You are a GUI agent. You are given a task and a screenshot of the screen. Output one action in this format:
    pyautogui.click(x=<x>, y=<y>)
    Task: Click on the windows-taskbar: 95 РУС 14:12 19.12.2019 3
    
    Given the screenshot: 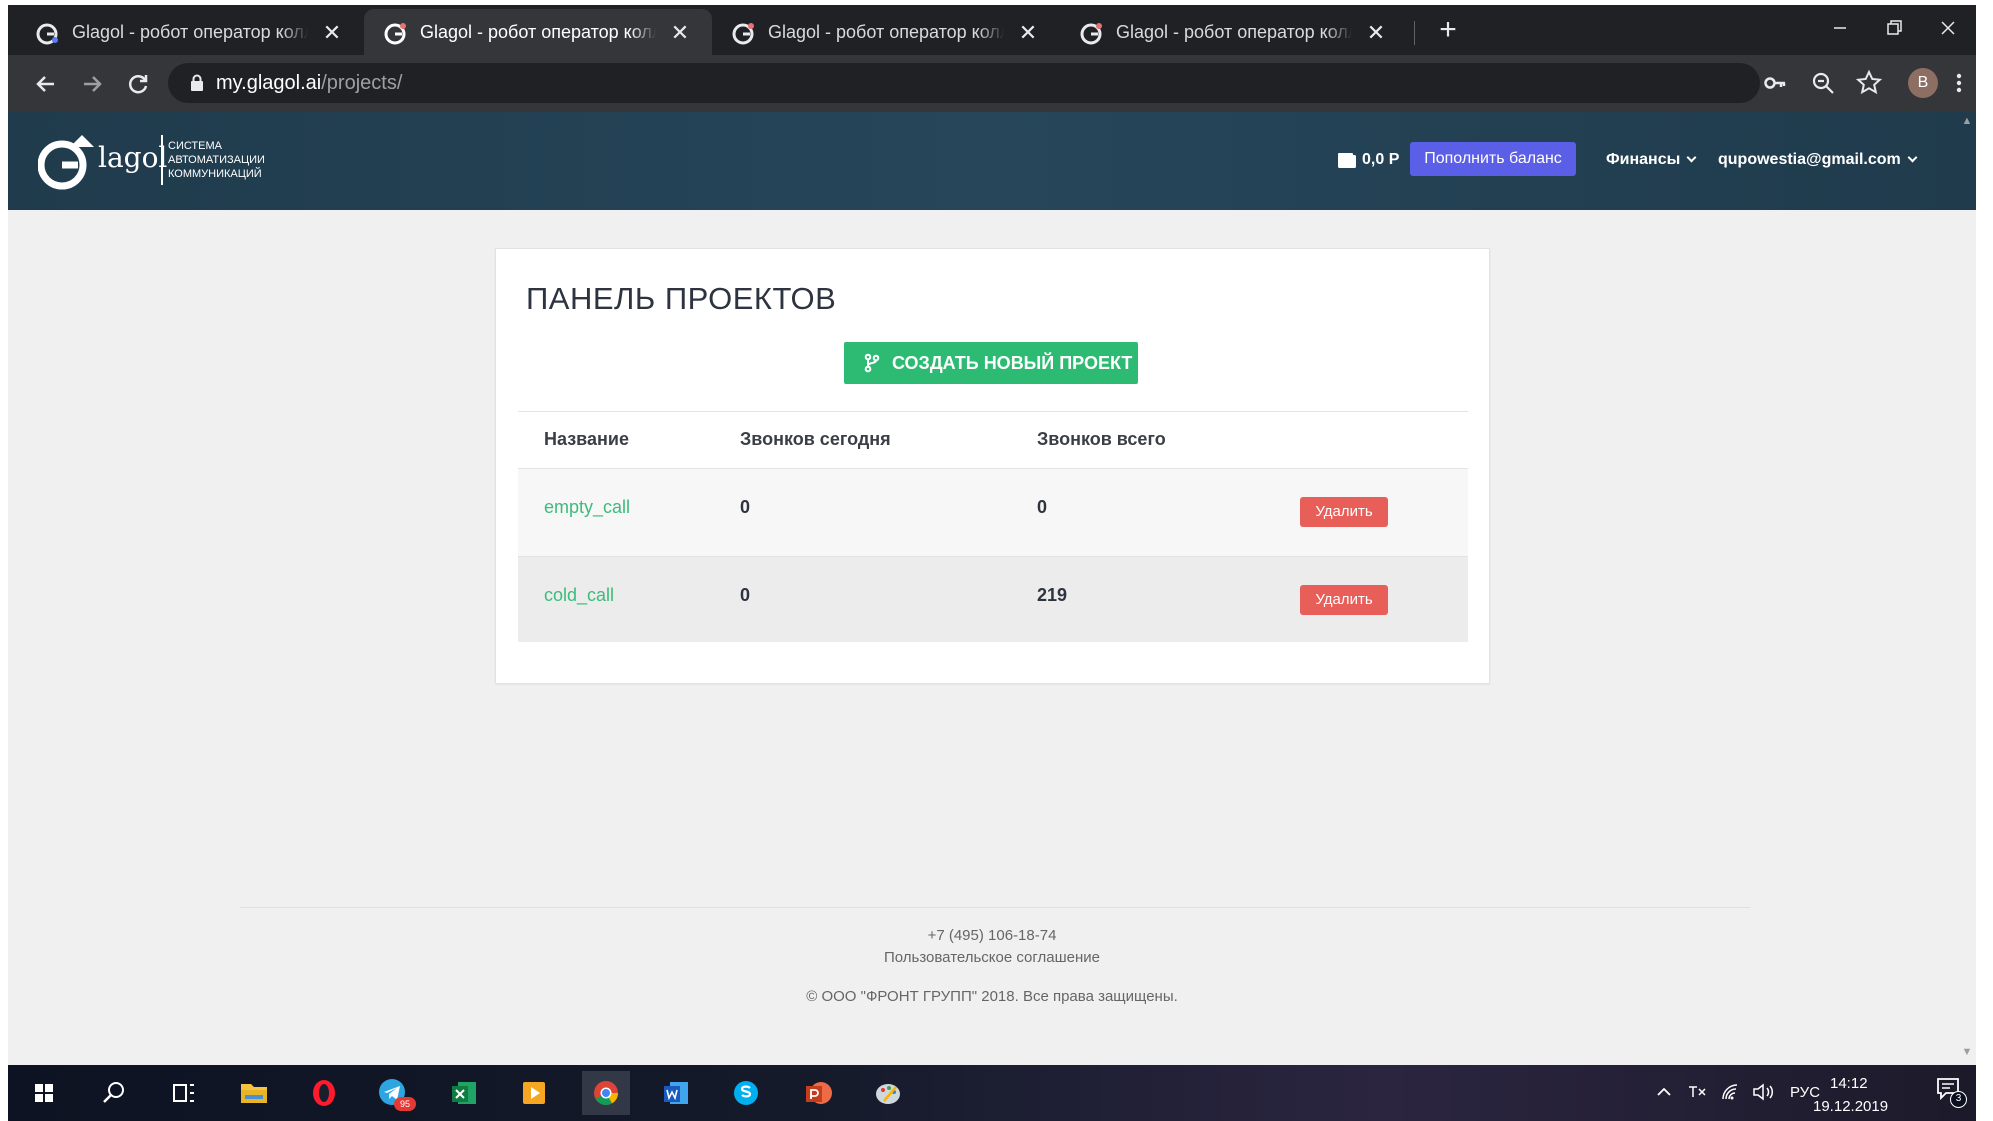 What is the action you would take?
    pyautogui.click(x=992, y=1093)
    